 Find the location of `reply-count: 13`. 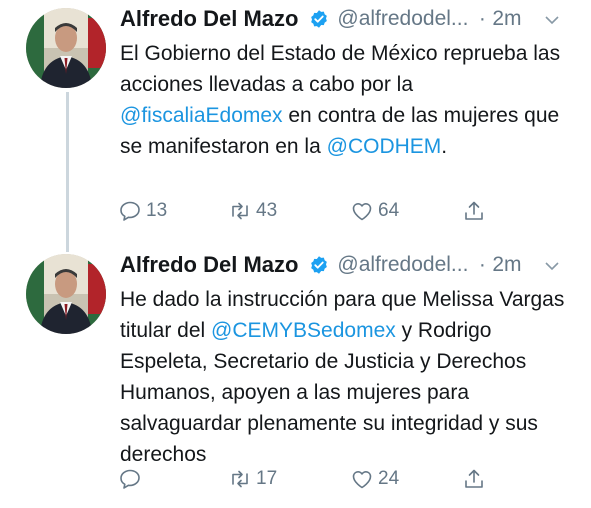

reply-count: 13 is located at coordinates (157, 210).